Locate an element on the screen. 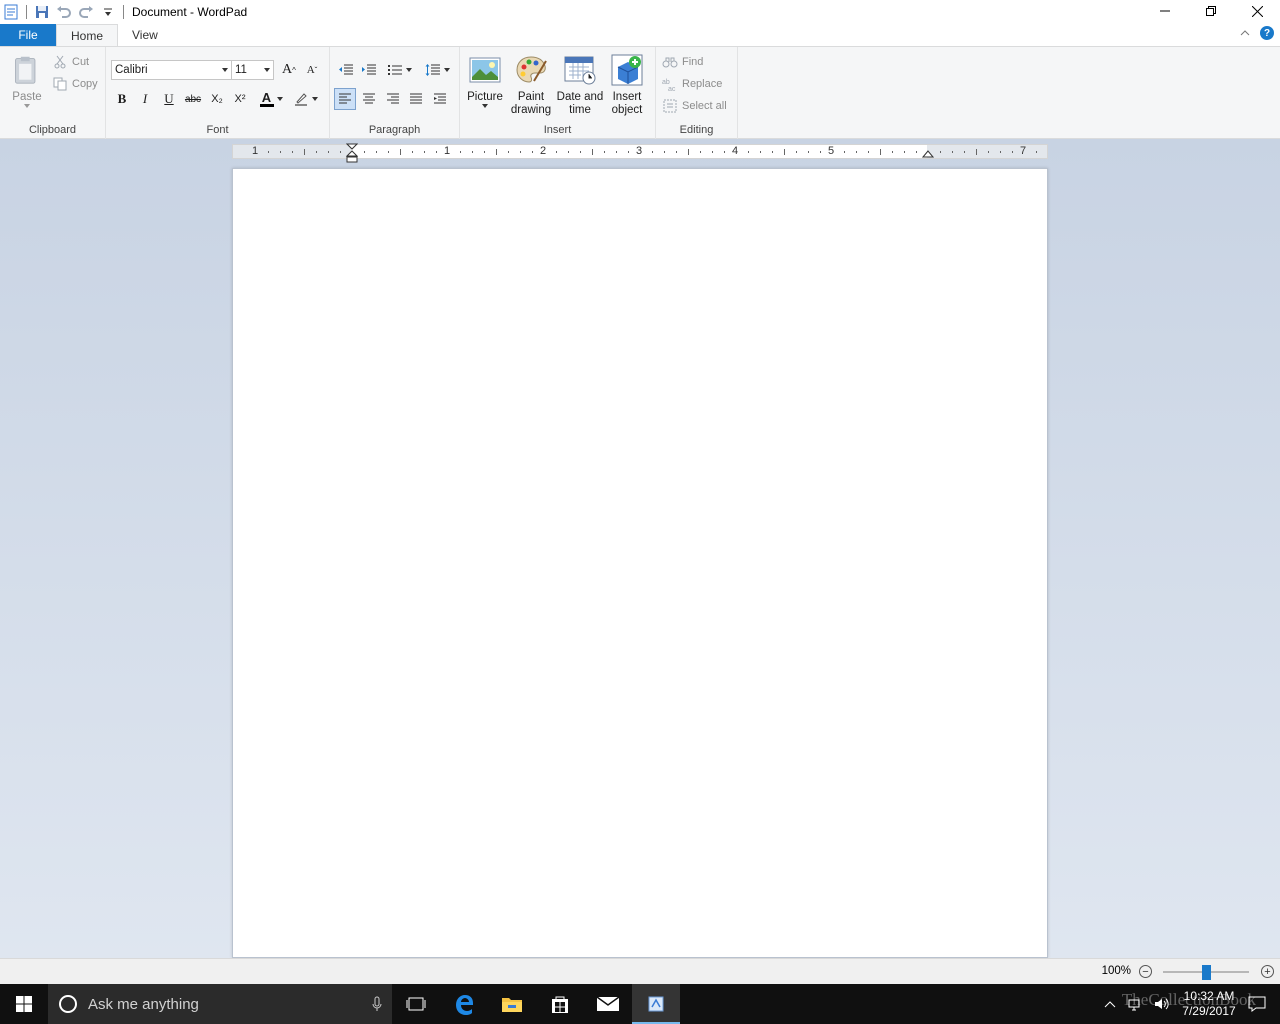 This screenshot has width=1280, height=1024. justify-icon is located at coordinates (416, 98).